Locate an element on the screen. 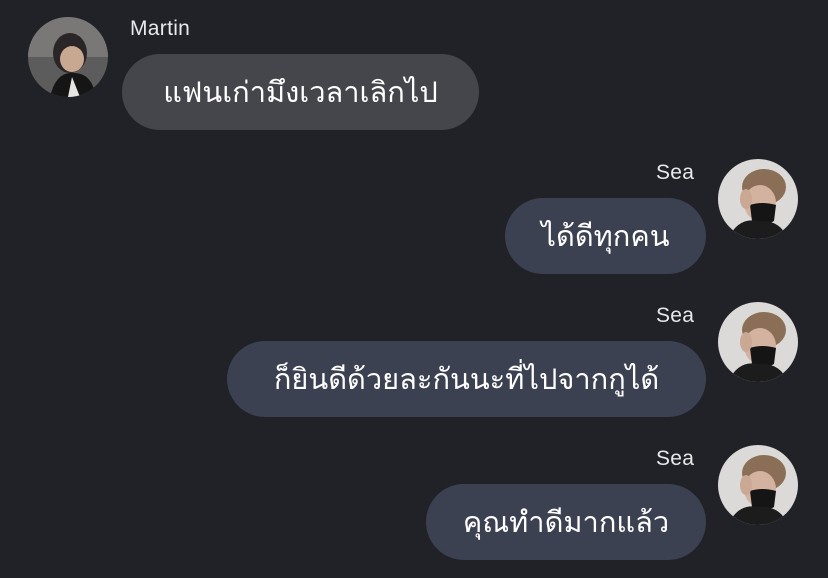 The image size is (828, 578). message-bubble: ก็ยินดีด้วยละกันนะที่ไปจากกูได้ is located at coordinates (466, 379).